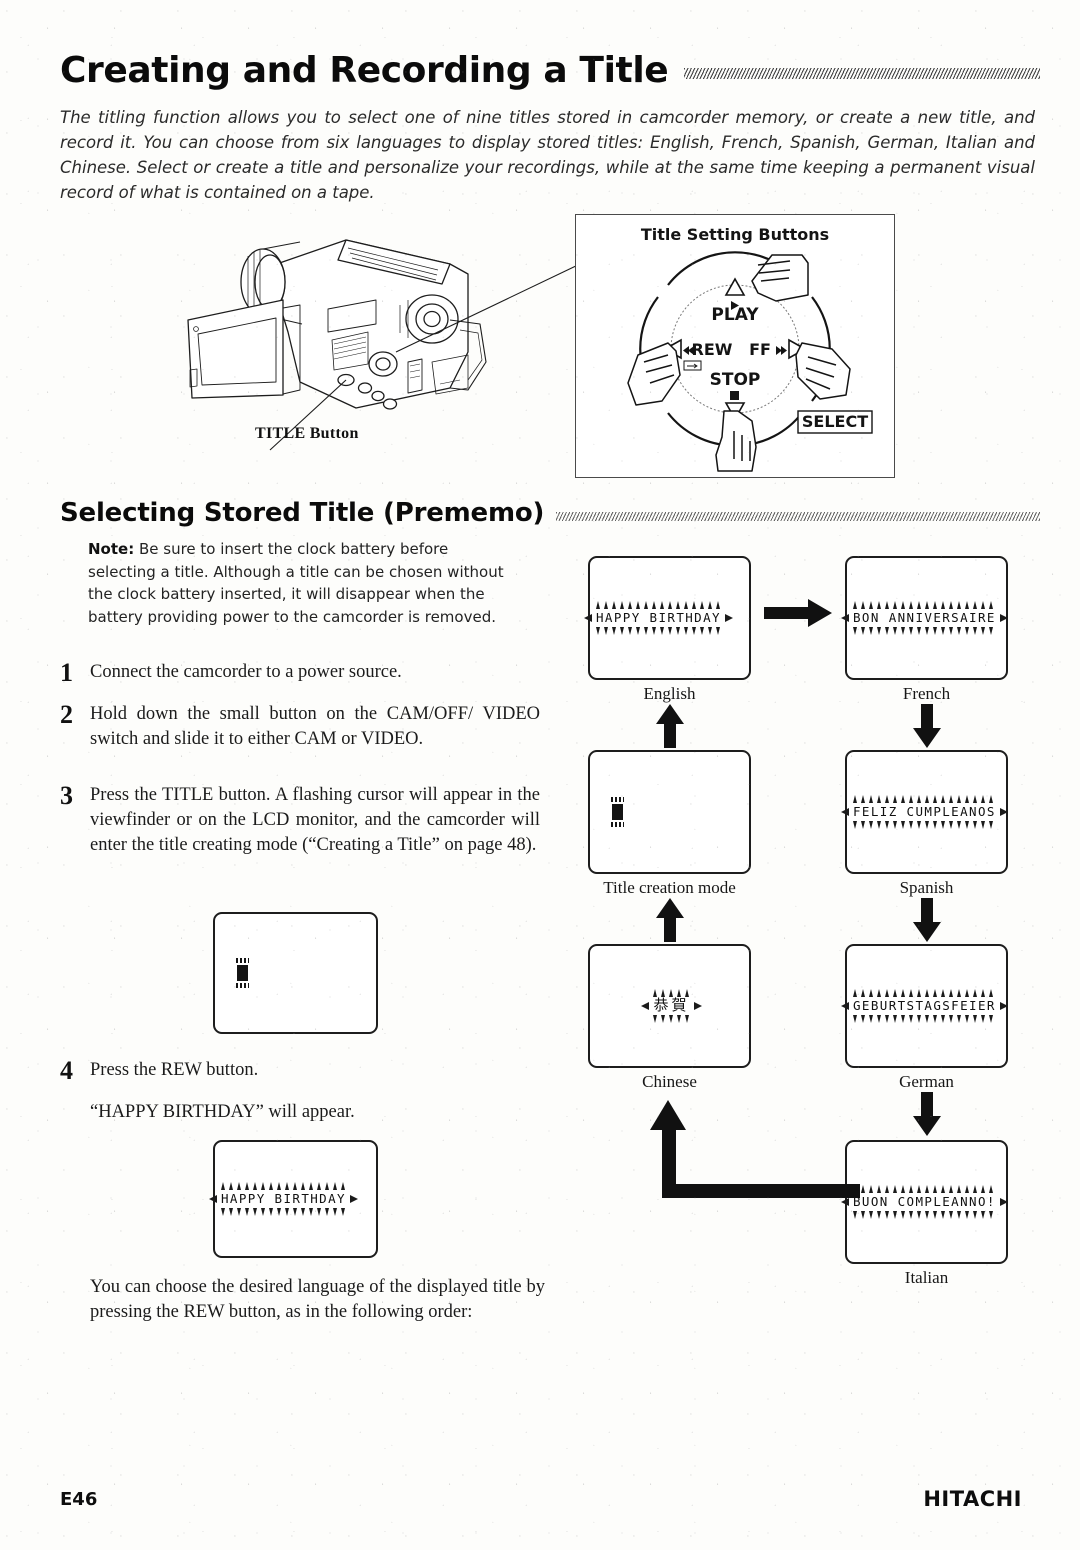 This screenshot has height=1550, width=1080. I want to click on screen-italian: BUON COMPLEANNO!, so click(924, 1202).